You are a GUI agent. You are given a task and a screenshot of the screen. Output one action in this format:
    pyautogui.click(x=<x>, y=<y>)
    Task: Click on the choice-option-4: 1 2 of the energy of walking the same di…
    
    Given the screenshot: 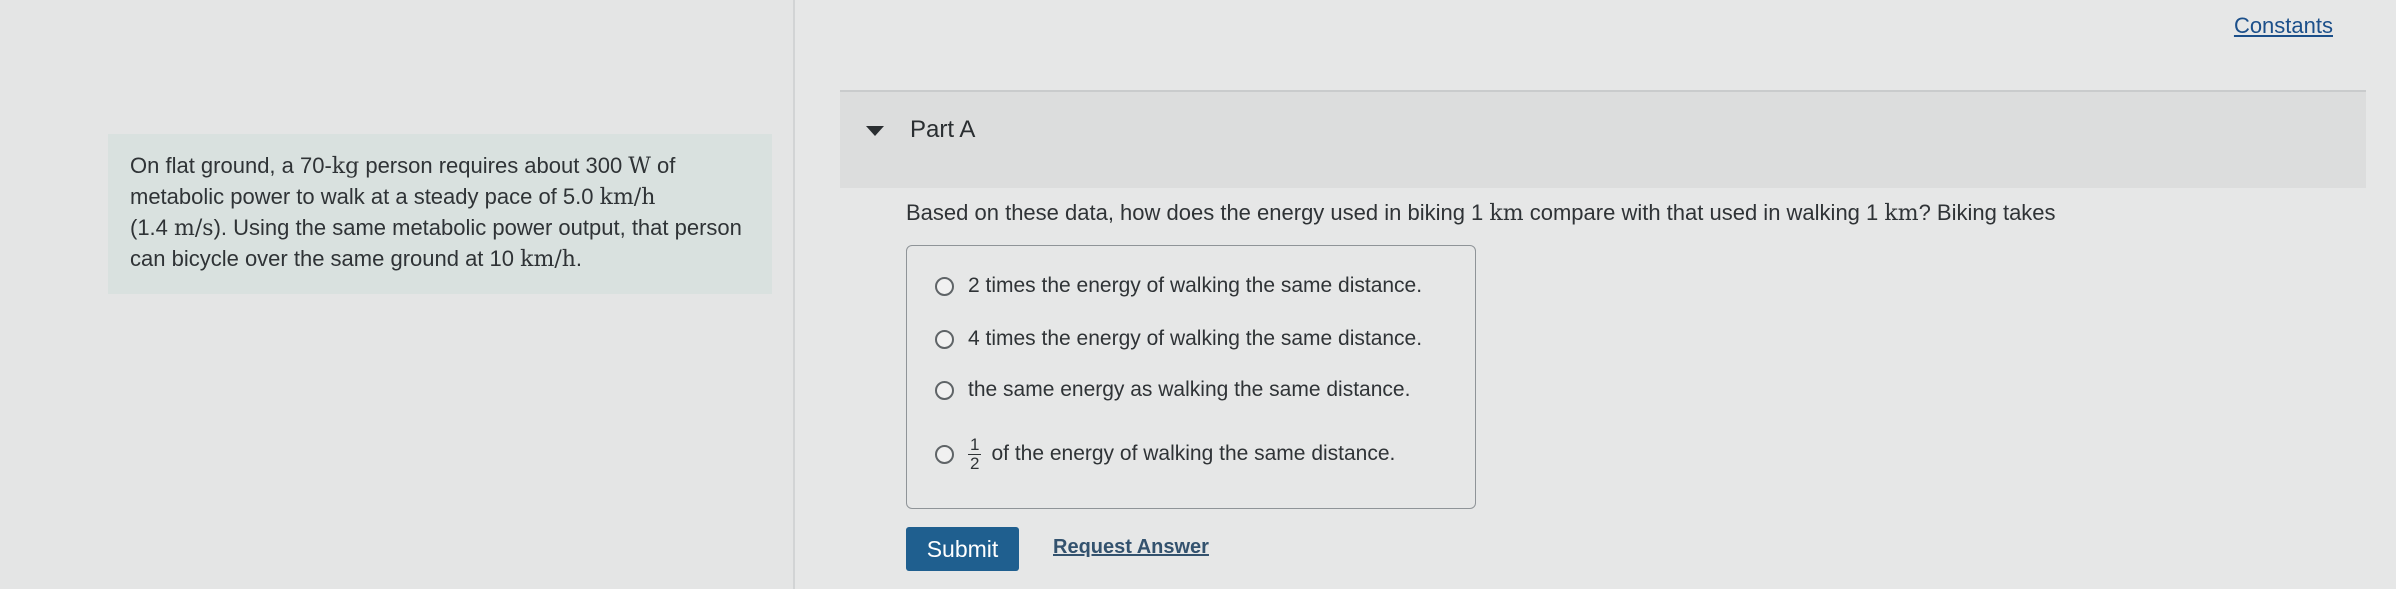 What is the action you would take?
    pyautogui.click(x=1165, y=454)
    